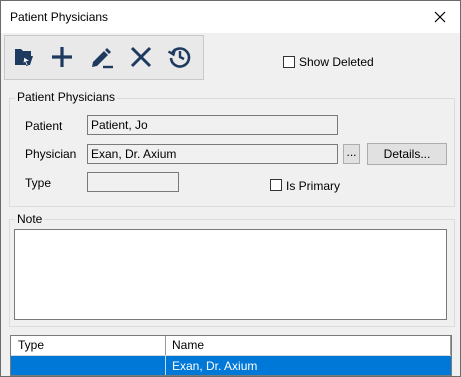  I want to click on show-deleted-label: Show Deleted, so click(336, 62).